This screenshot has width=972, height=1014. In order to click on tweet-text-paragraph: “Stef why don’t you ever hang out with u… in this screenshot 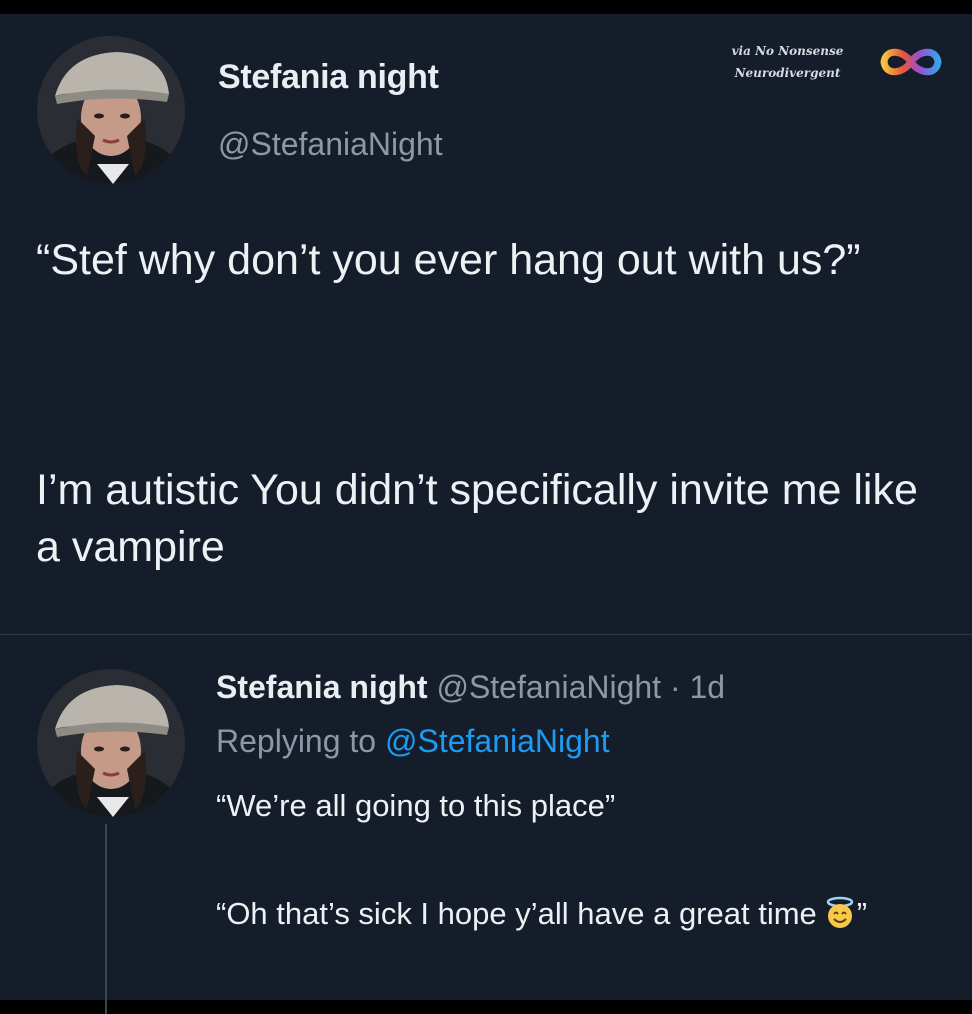, I will do `click(448, 260)`.